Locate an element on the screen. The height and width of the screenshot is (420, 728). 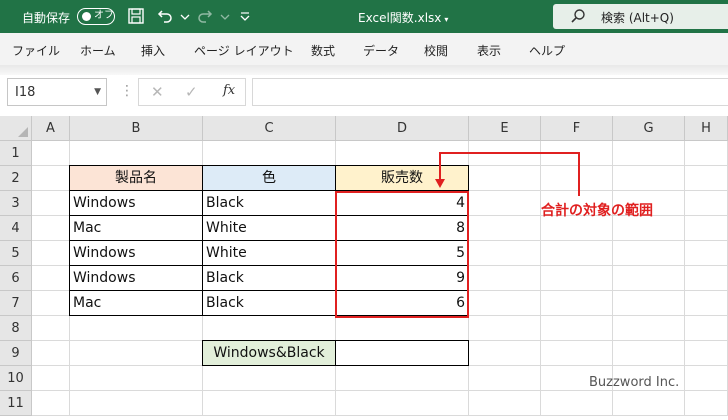
tab-help: ヘルプ is located at coordinates (547, 50).